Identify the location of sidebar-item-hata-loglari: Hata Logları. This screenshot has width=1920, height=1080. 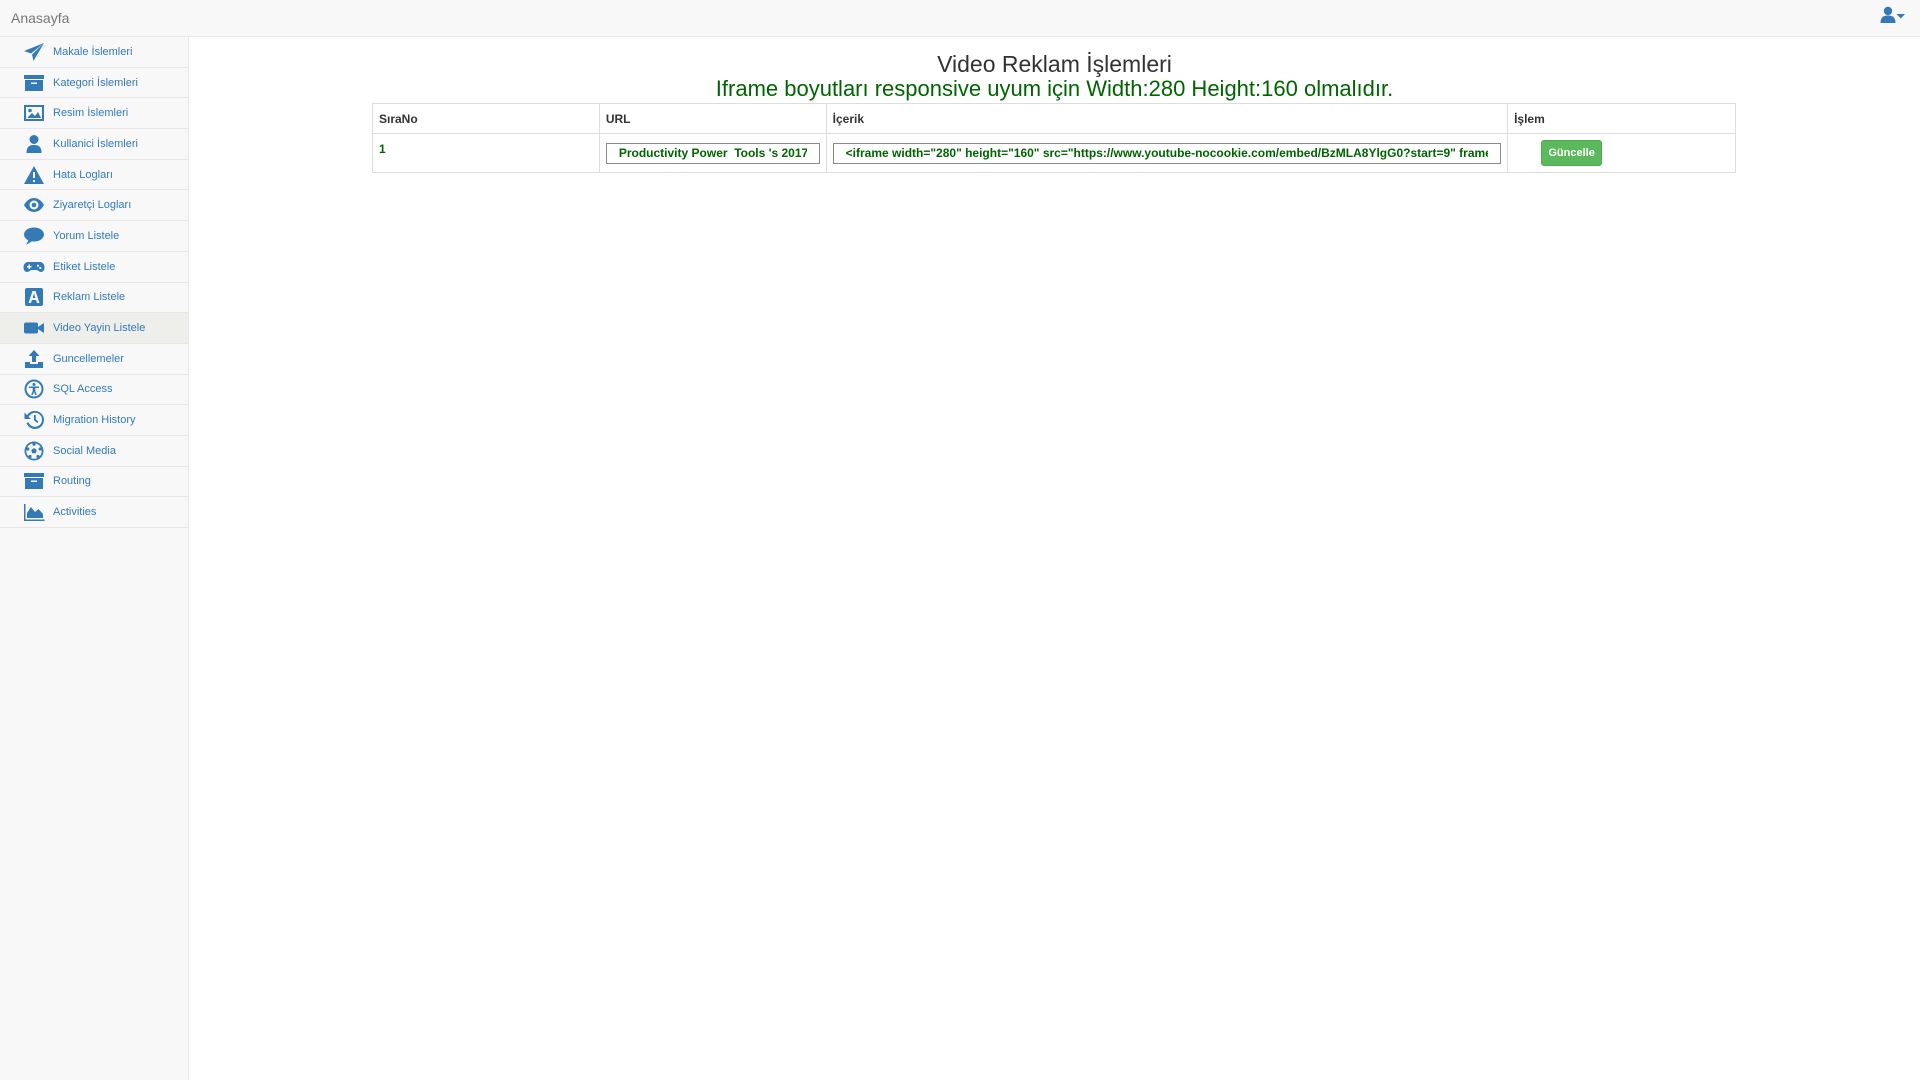
(94, 175).